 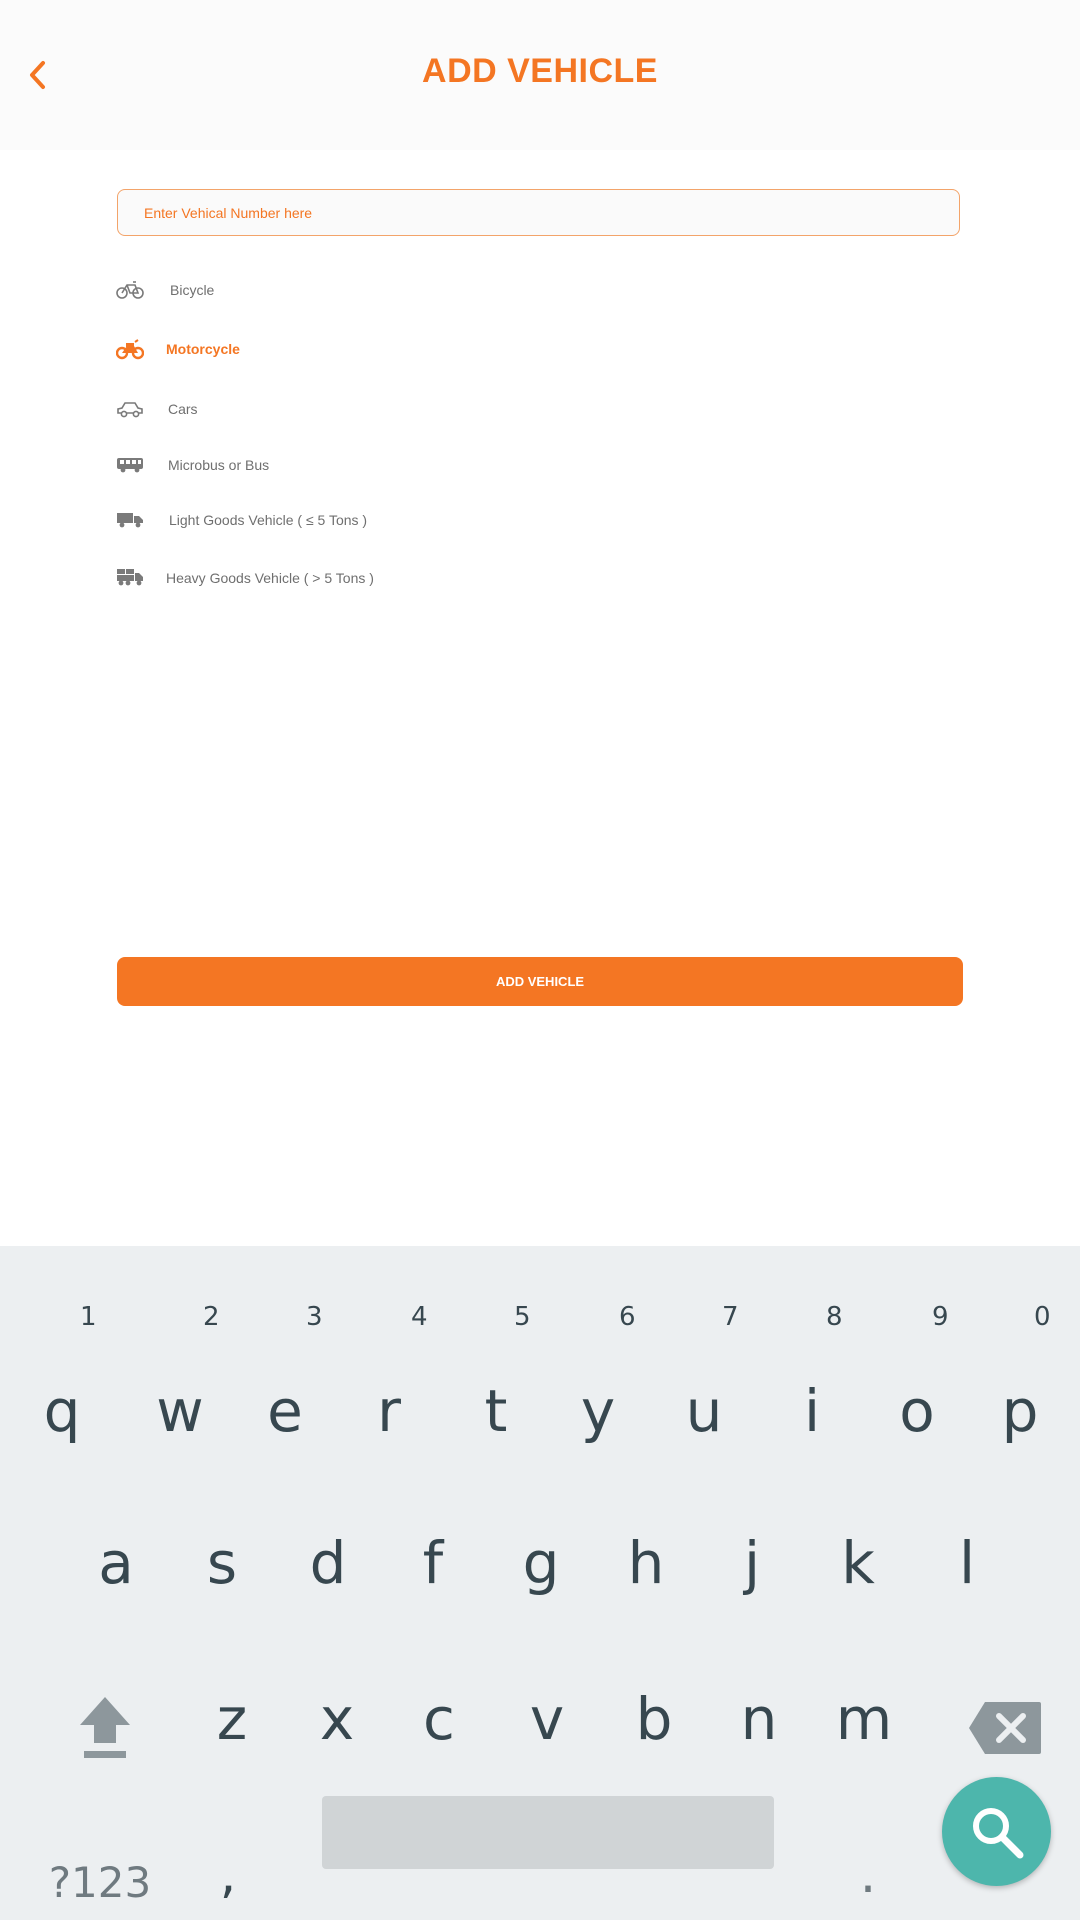 I want to click on key-j: j, so click(x=752, y=1563).